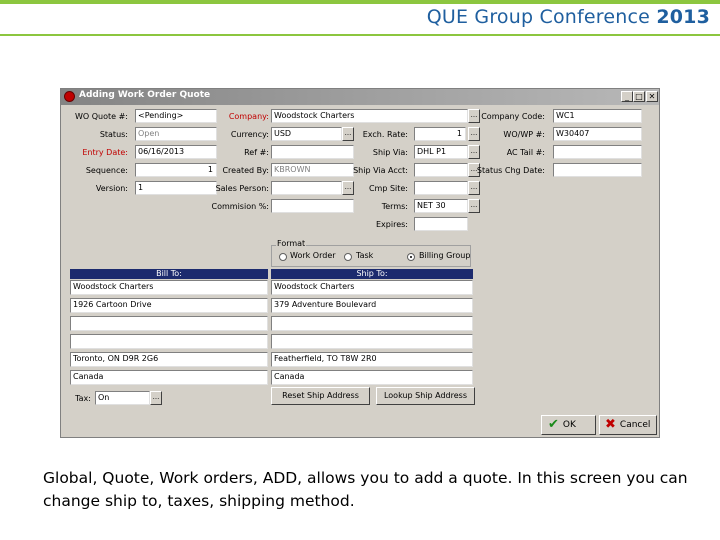 The width and height of the screenshot is (720, 540). What do you see at coordinates (360, 97) in the screenshot?
I see `window-titlebar: Adding Work Order Quote _ □ ✕` at bounding box center [360, 97].